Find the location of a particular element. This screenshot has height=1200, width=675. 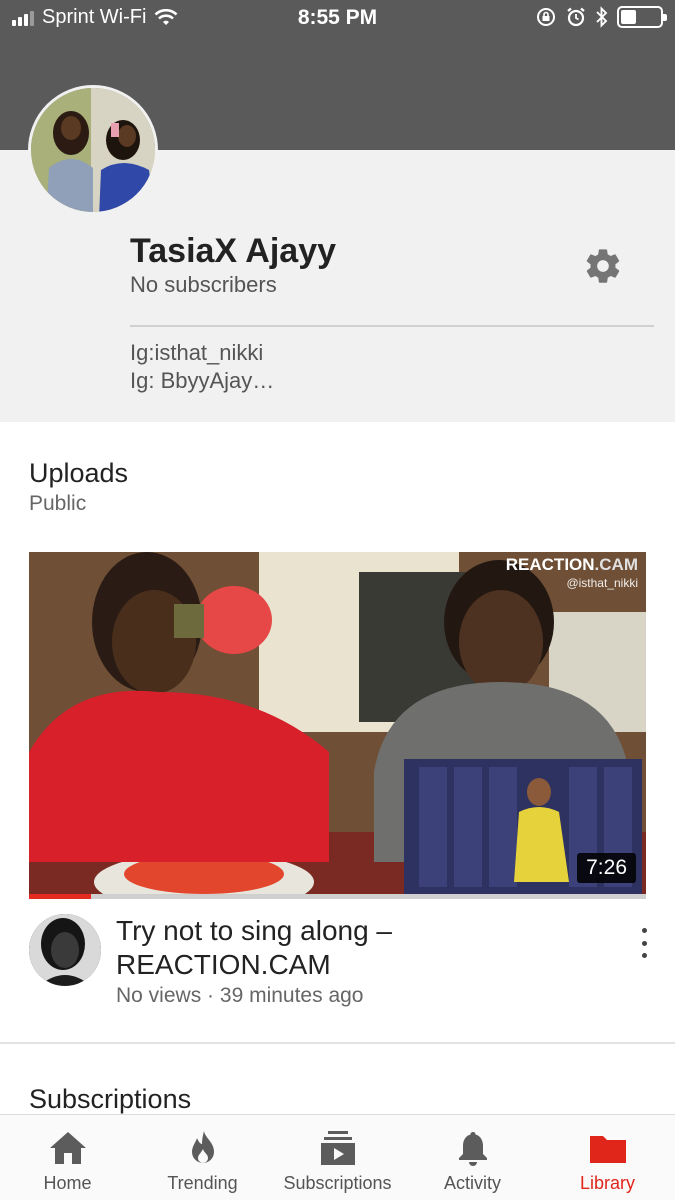

uploads-heading: Uploads is located at coordinates (78, 473).